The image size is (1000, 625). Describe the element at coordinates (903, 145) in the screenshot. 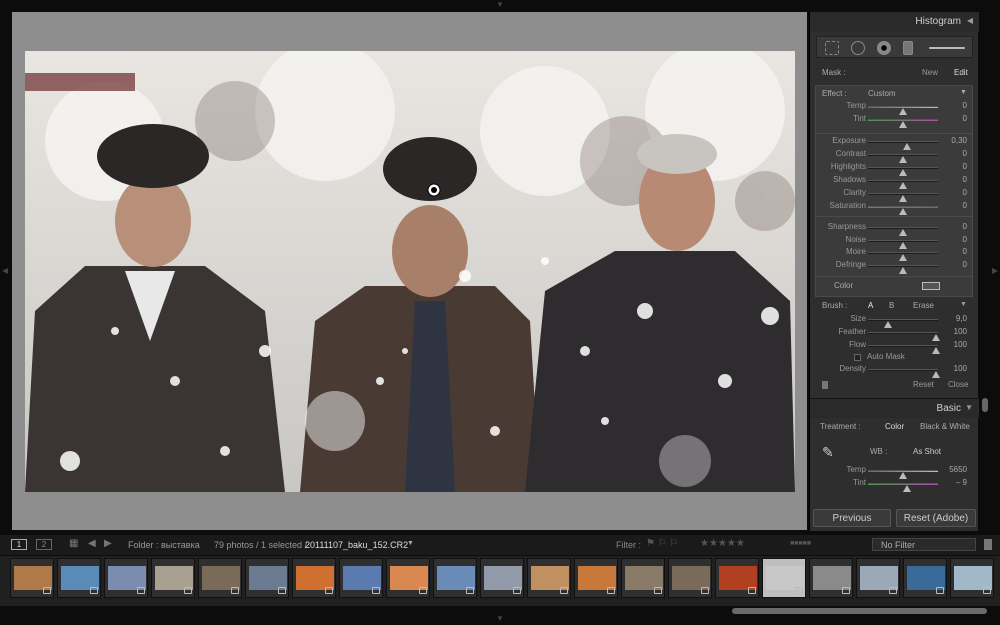

I see `exposure-slider` at that location.